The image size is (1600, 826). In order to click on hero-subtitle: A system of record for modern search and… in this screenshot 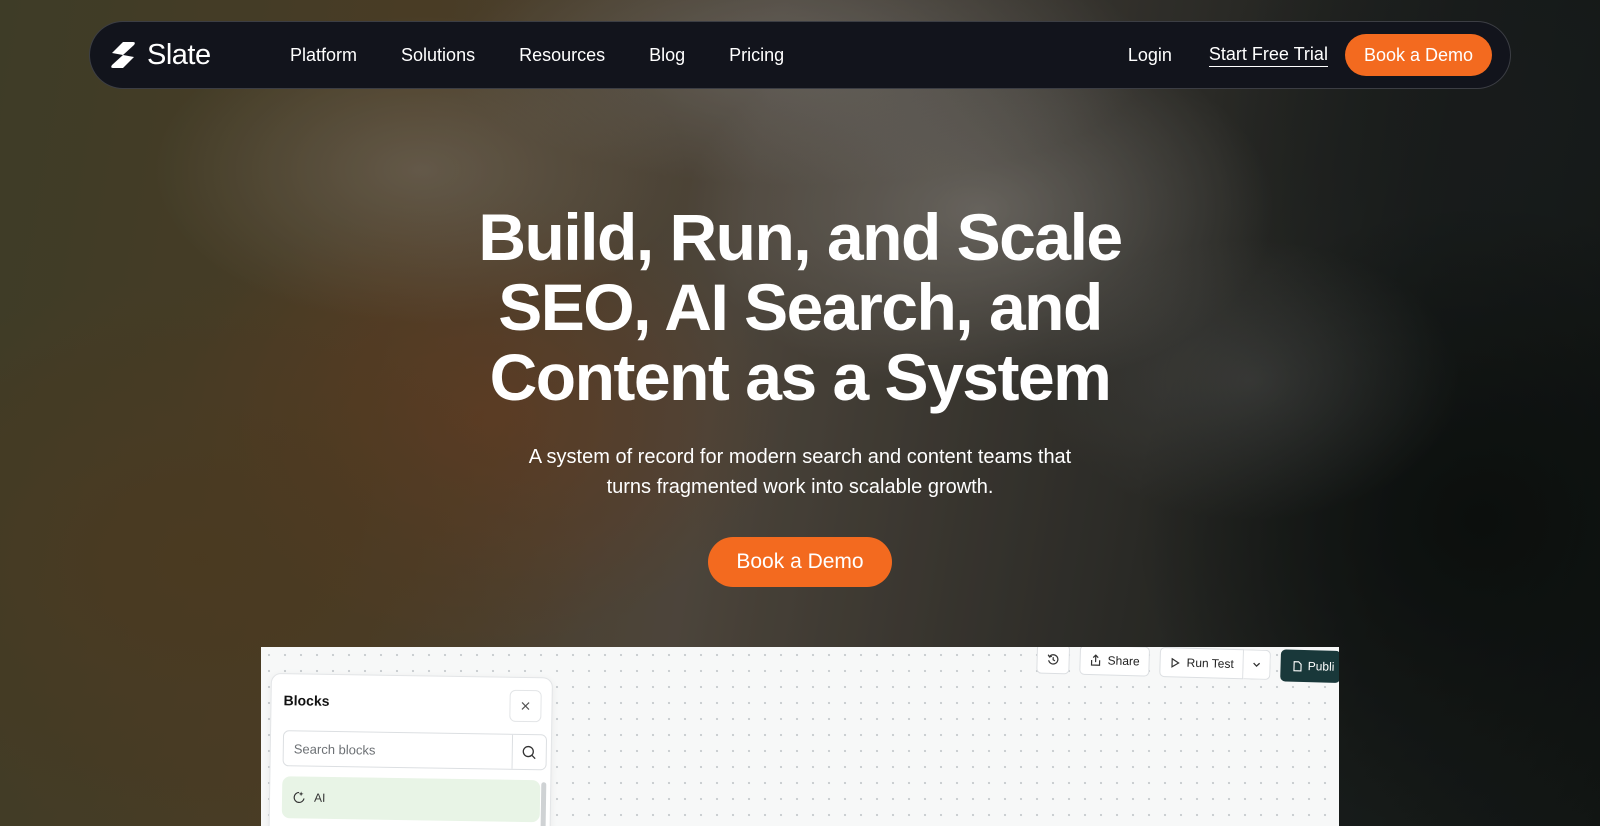, I will do `click(800, 472)`.